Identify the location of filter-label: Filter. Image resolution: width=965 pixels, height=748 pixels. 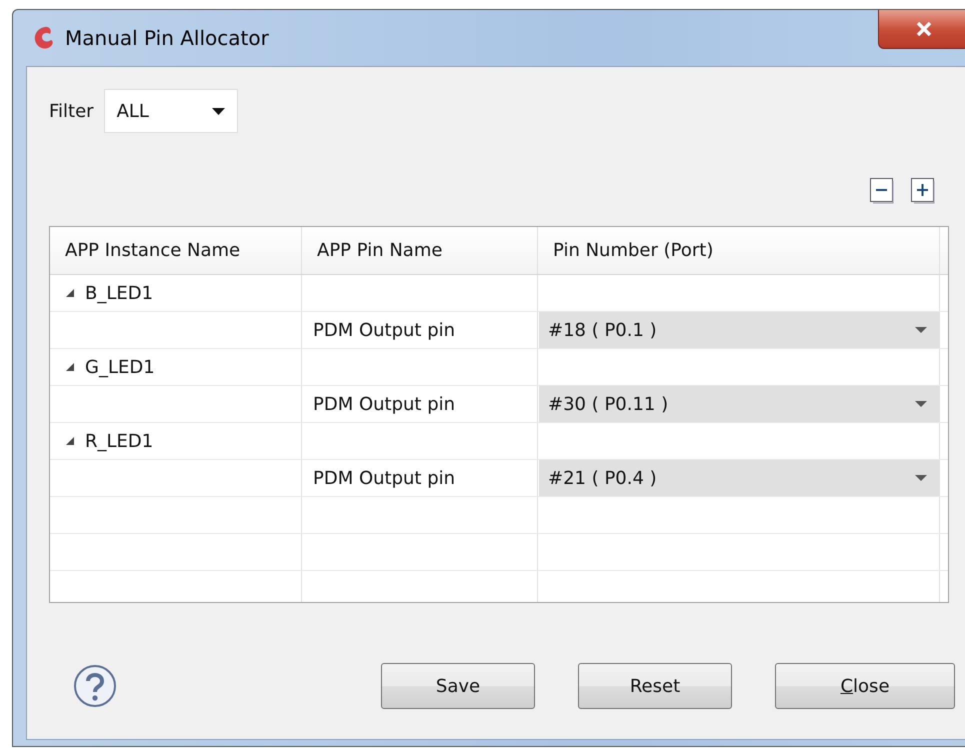
(71, 111).